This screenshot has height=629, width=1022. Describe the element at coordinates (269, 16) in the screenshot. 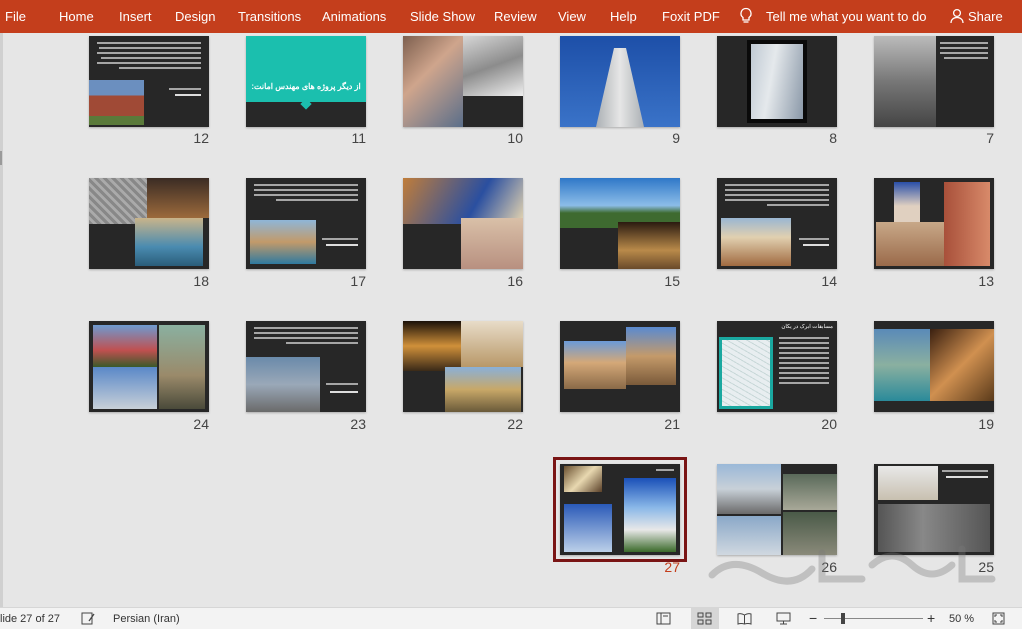

I see `tab-transitions: Transitions` at that location.